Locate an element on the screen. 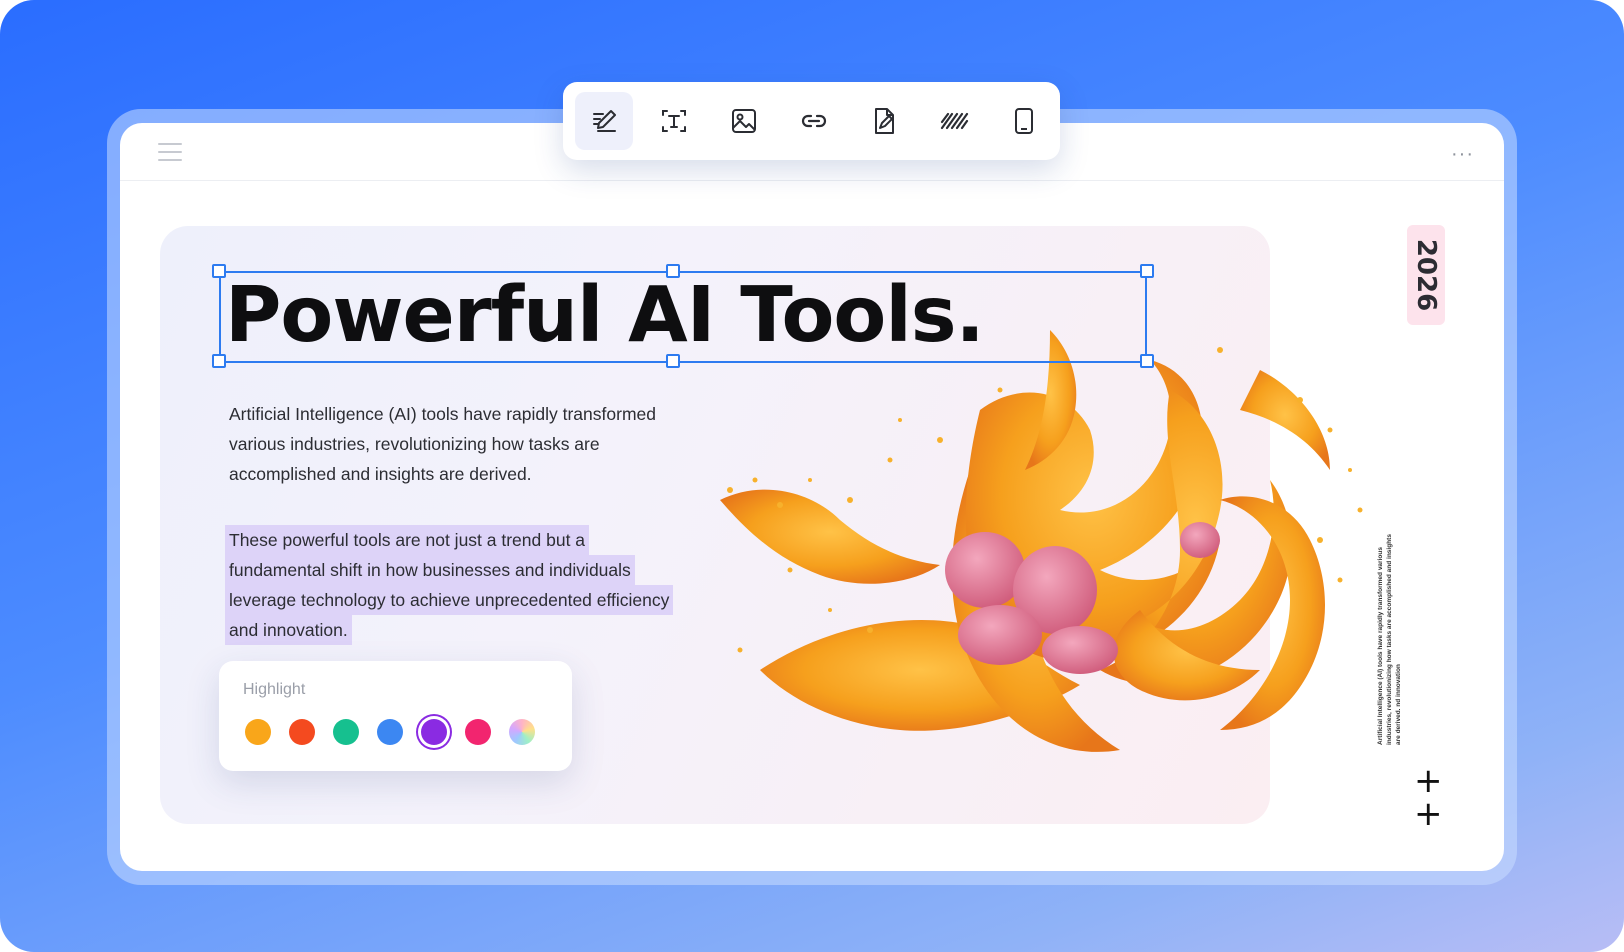 The width and height of the screenshot is (1624, 952). headline-text: Powerful AI Tools. is located at coordinates (685, 316).